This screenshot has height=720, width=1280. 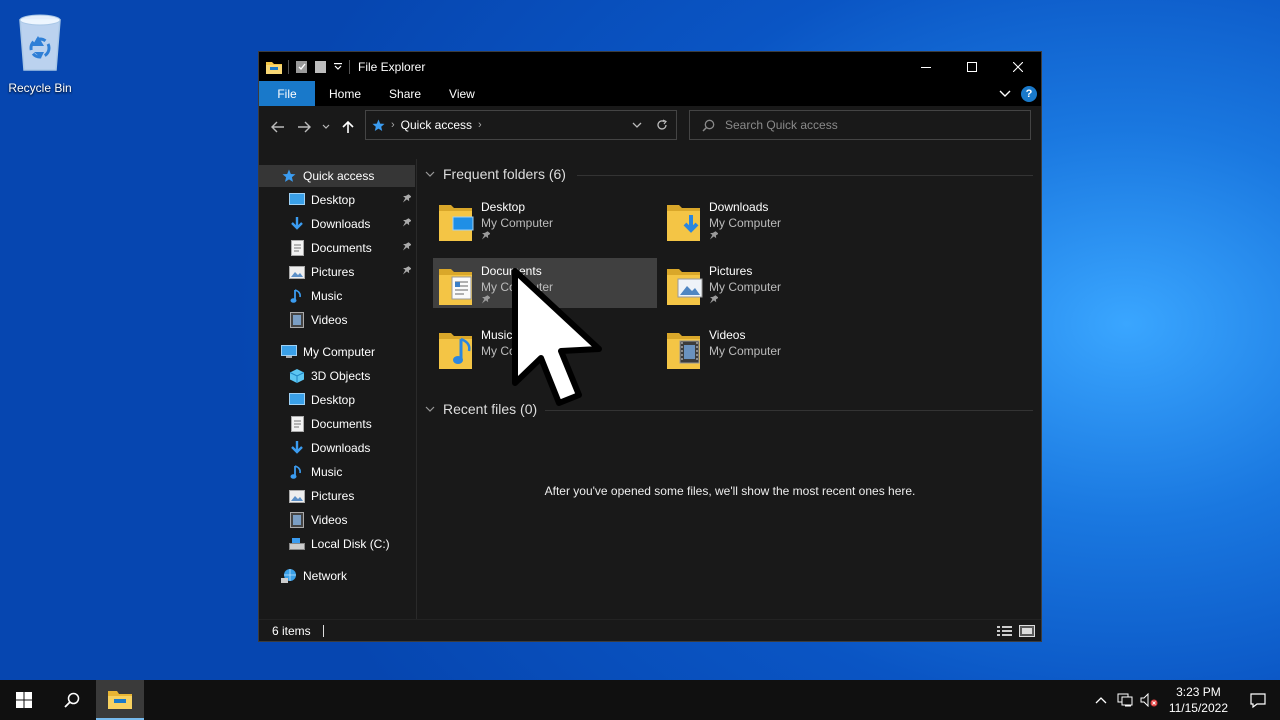 What do you see at coordinates (297, 424) in the screenshot?
I see `documents-icon` at bounding box center [297, 424].